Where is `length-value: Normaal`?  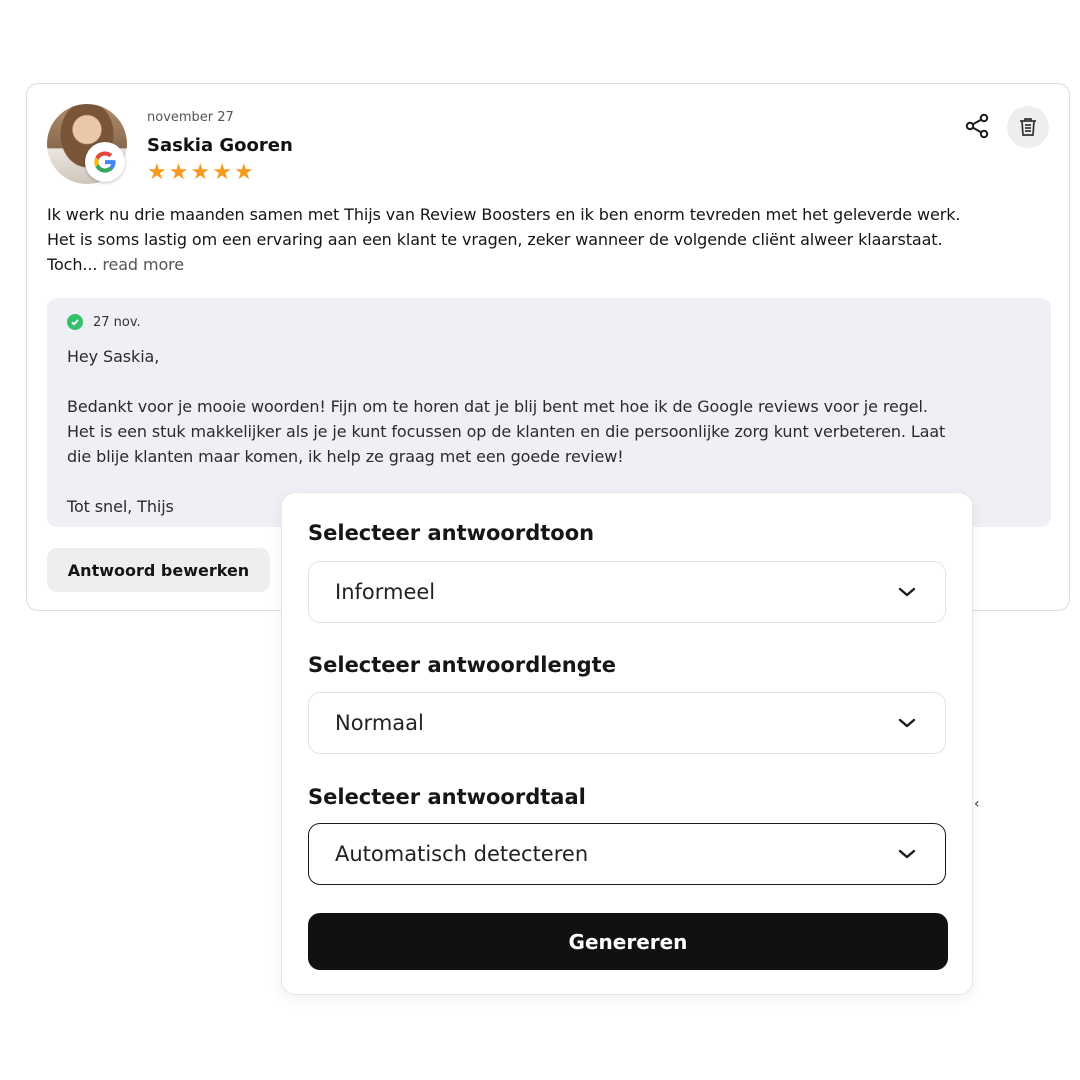
length-value: Normaal is located at coordinates (379, 723).